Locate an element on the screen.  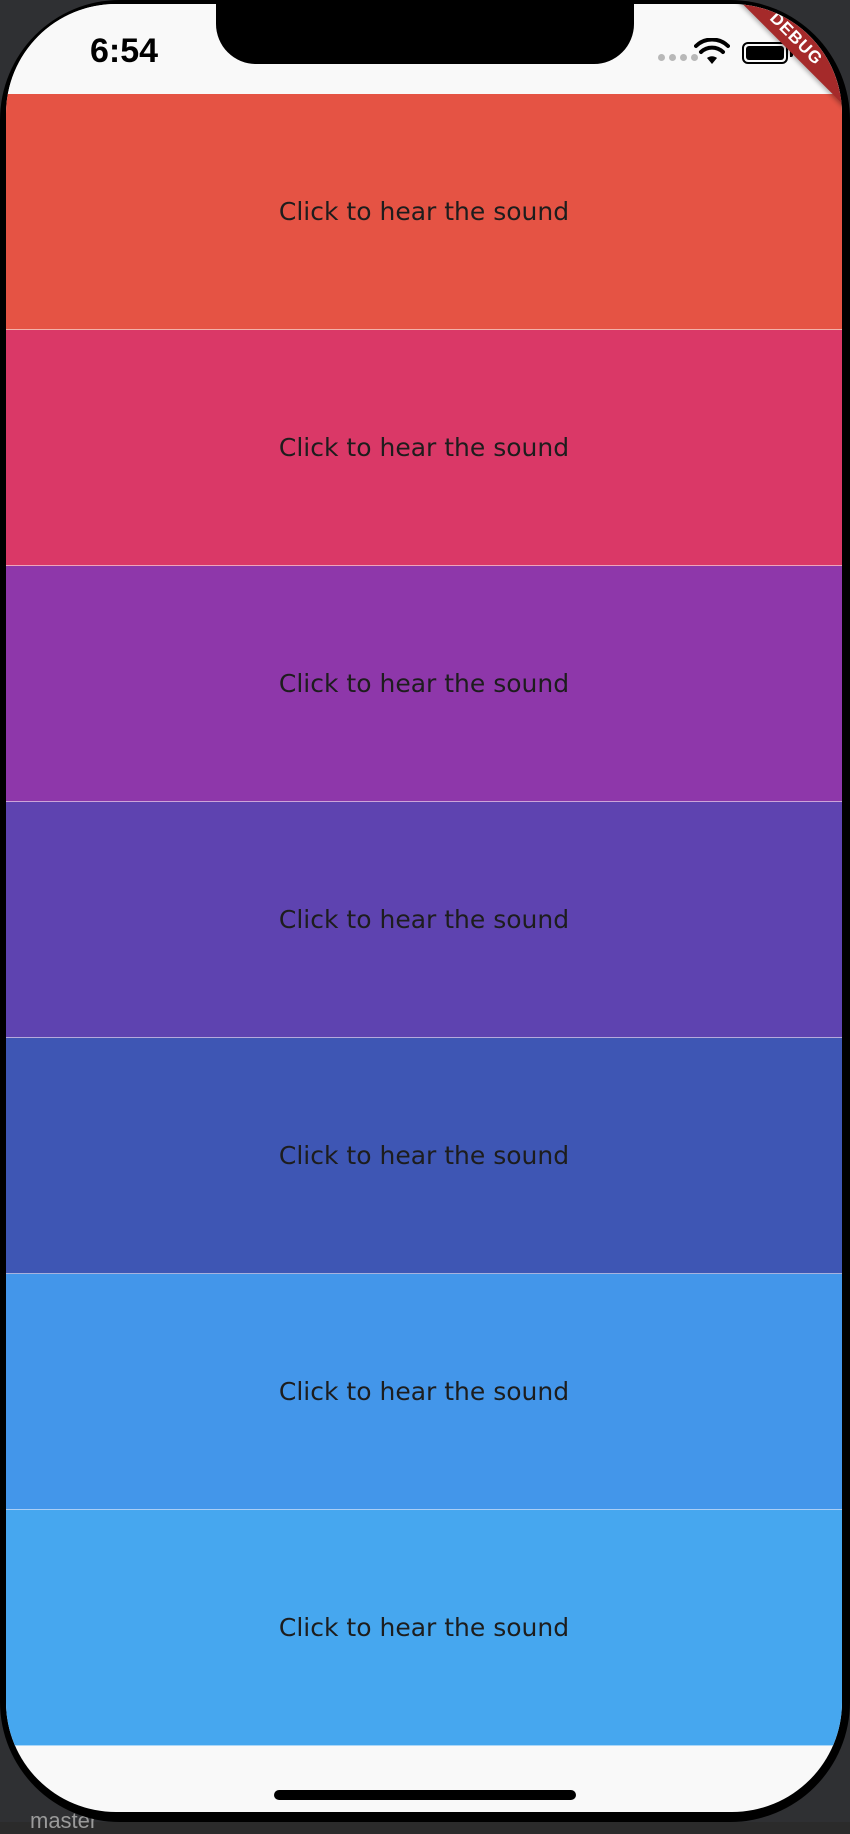
sound-button-2: Click to hear the sound is located at coordinates (424, 448).